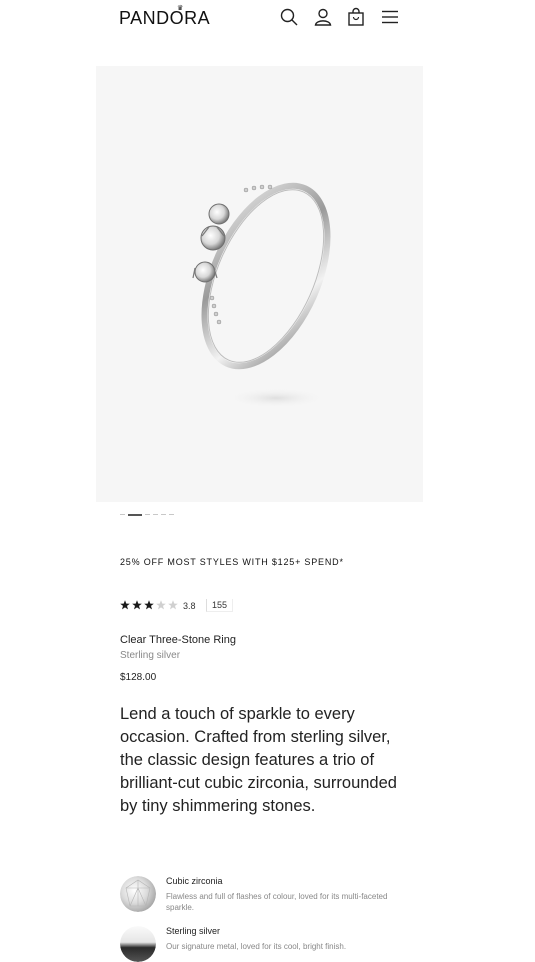 The width and height of the screenshot is (535, 962). I want to click on crown-icon: ♛, so click(180, 8).